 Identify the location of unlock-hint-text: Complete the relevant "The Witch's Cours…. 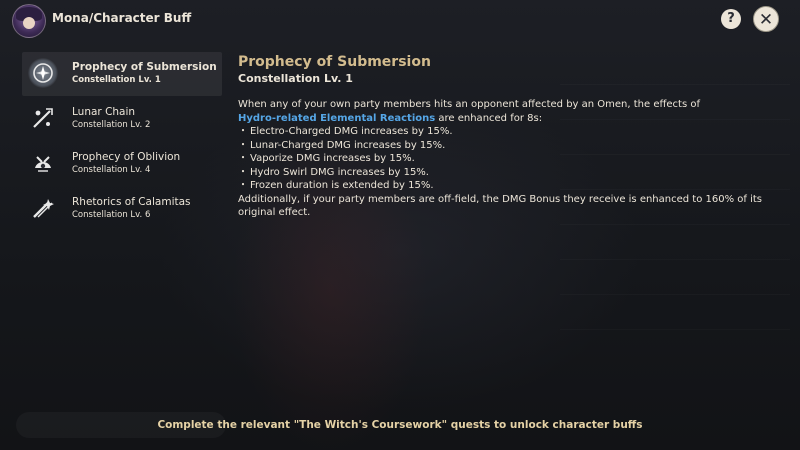
(400, 425).